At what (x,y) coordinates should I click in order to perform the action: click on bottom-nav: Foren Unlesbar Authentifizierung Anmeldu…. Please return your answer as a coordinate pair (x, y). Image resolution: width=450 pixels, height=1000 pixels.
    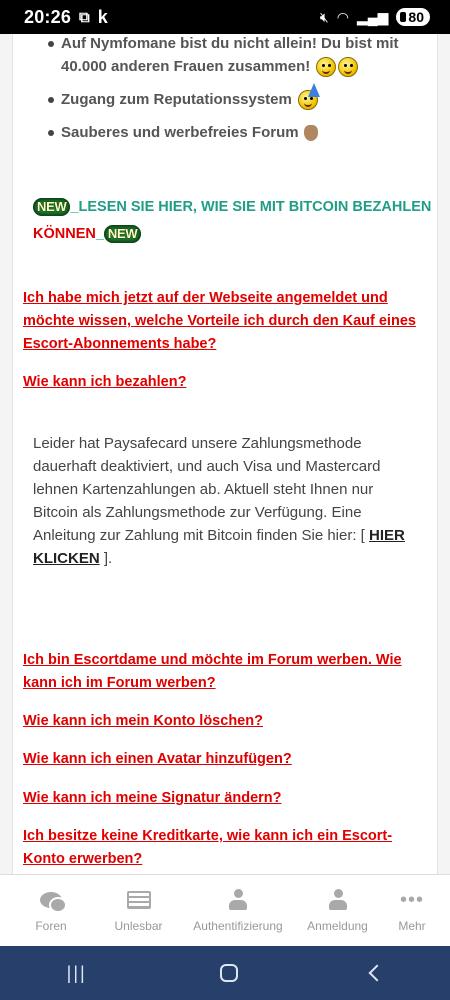
    Looking at the image, I should click on (225, 910).